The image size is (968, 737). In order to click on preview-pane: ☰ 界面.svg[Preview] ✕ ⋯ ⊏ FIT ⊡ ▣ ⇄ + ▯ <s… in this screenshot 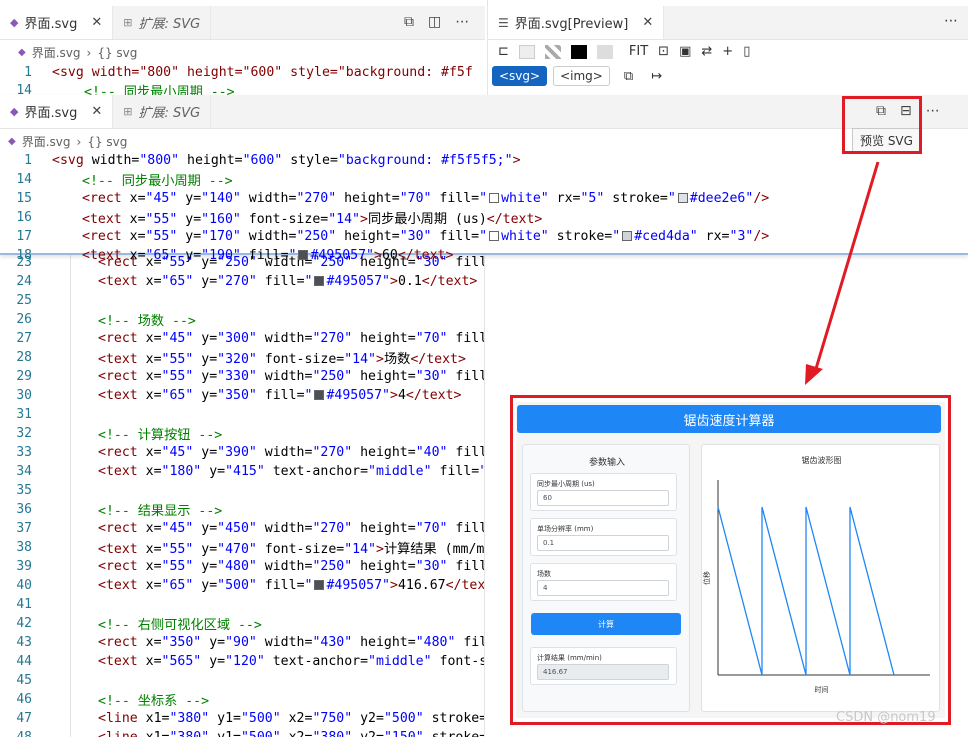, I will do `click(727, 47)`.